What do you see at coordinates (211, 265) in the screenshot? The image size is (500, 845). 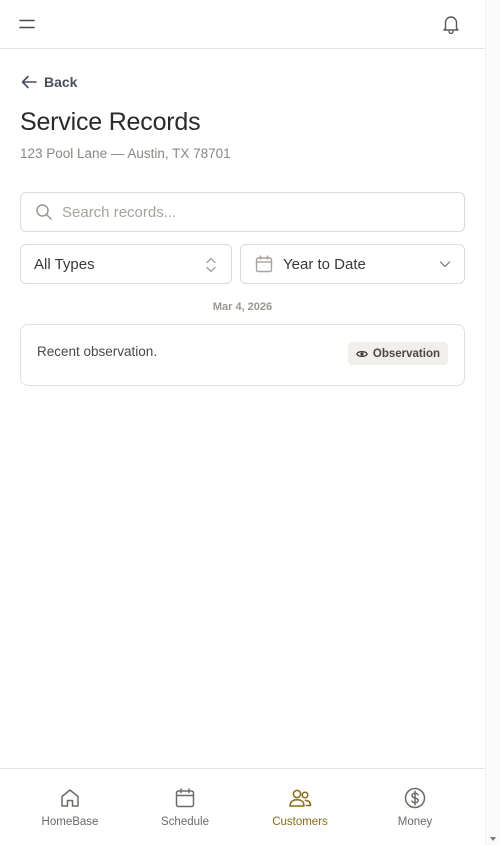 I see `chevron-up-down-icon` at bounding box center [211, 265].